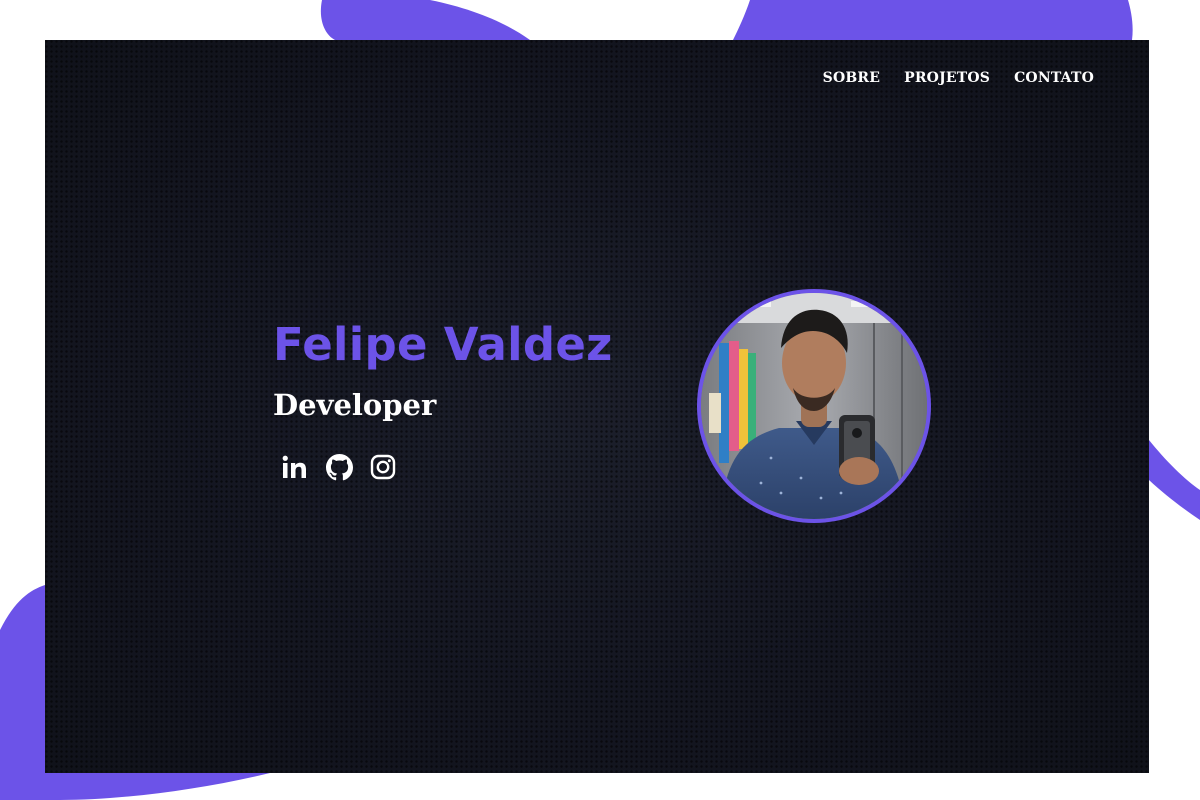 The width and height of the screenshot is (1200, 800). I want to click on hero-name: Felipe Valdez, so click(443, 344).